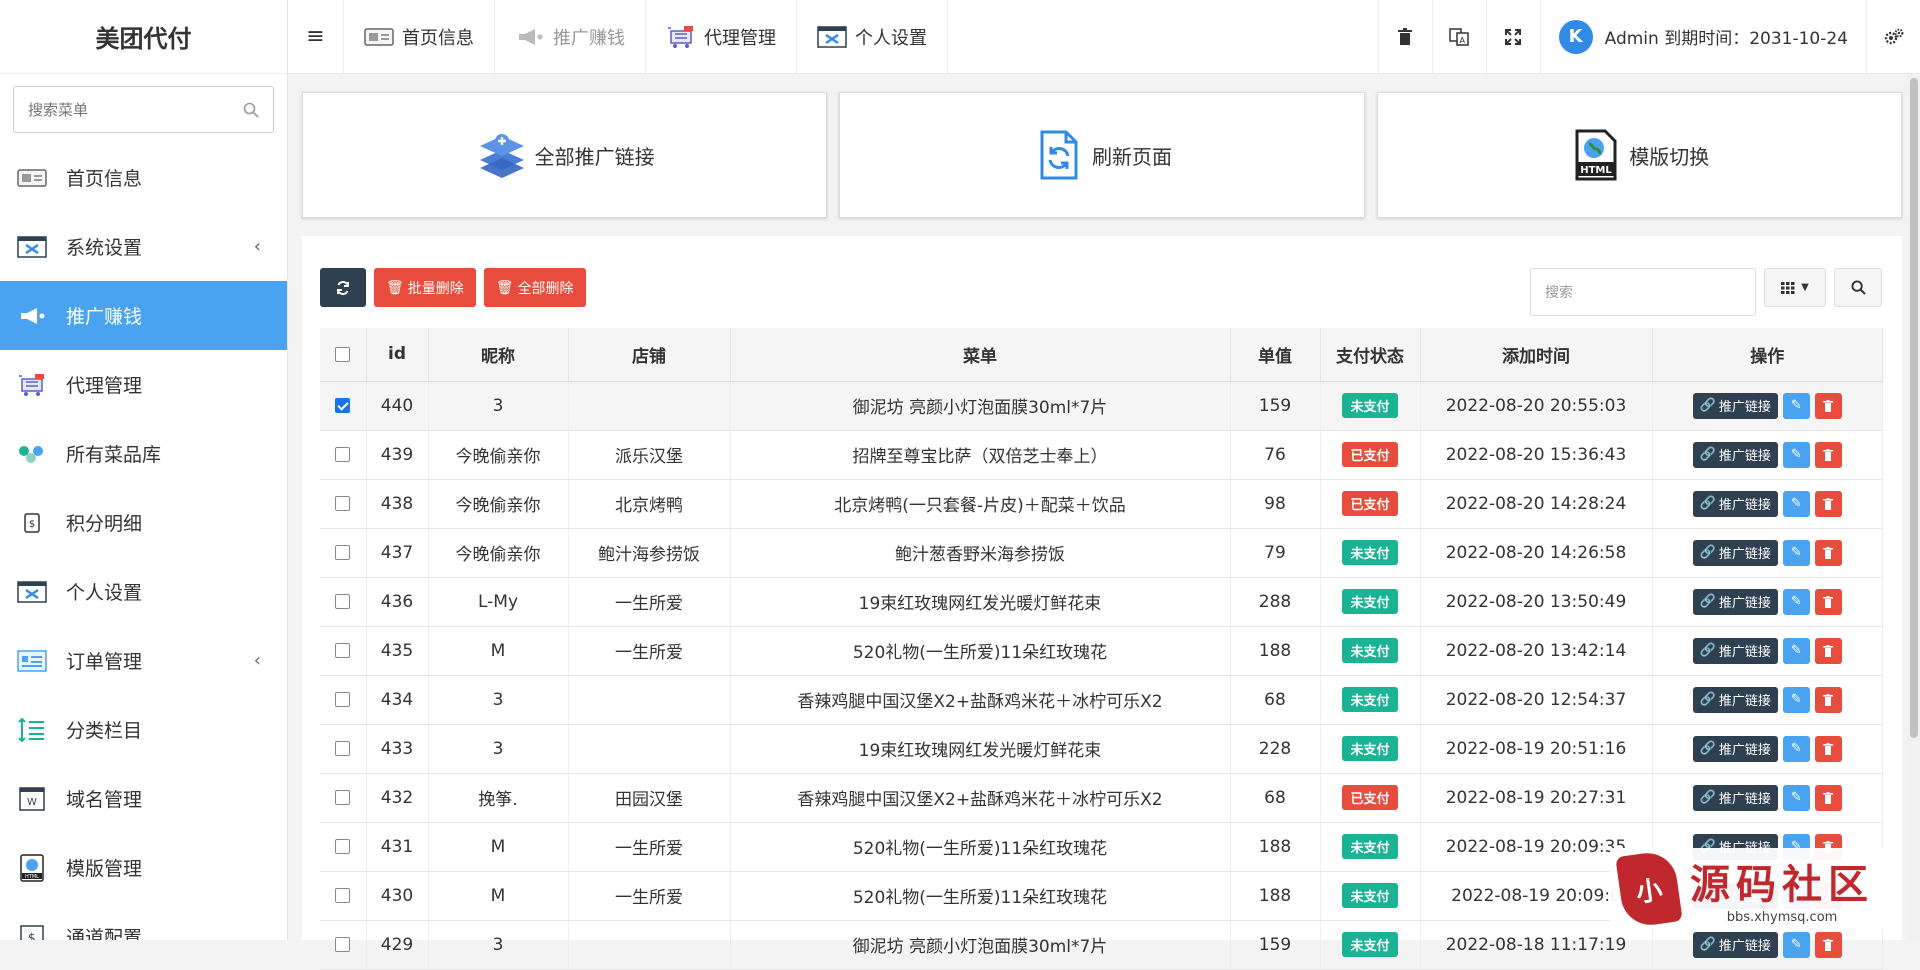 The width and height of the screenshot is (1920, 970). I want to click on batch-delete-button: 🗑 批量删除, so click(425, 287).